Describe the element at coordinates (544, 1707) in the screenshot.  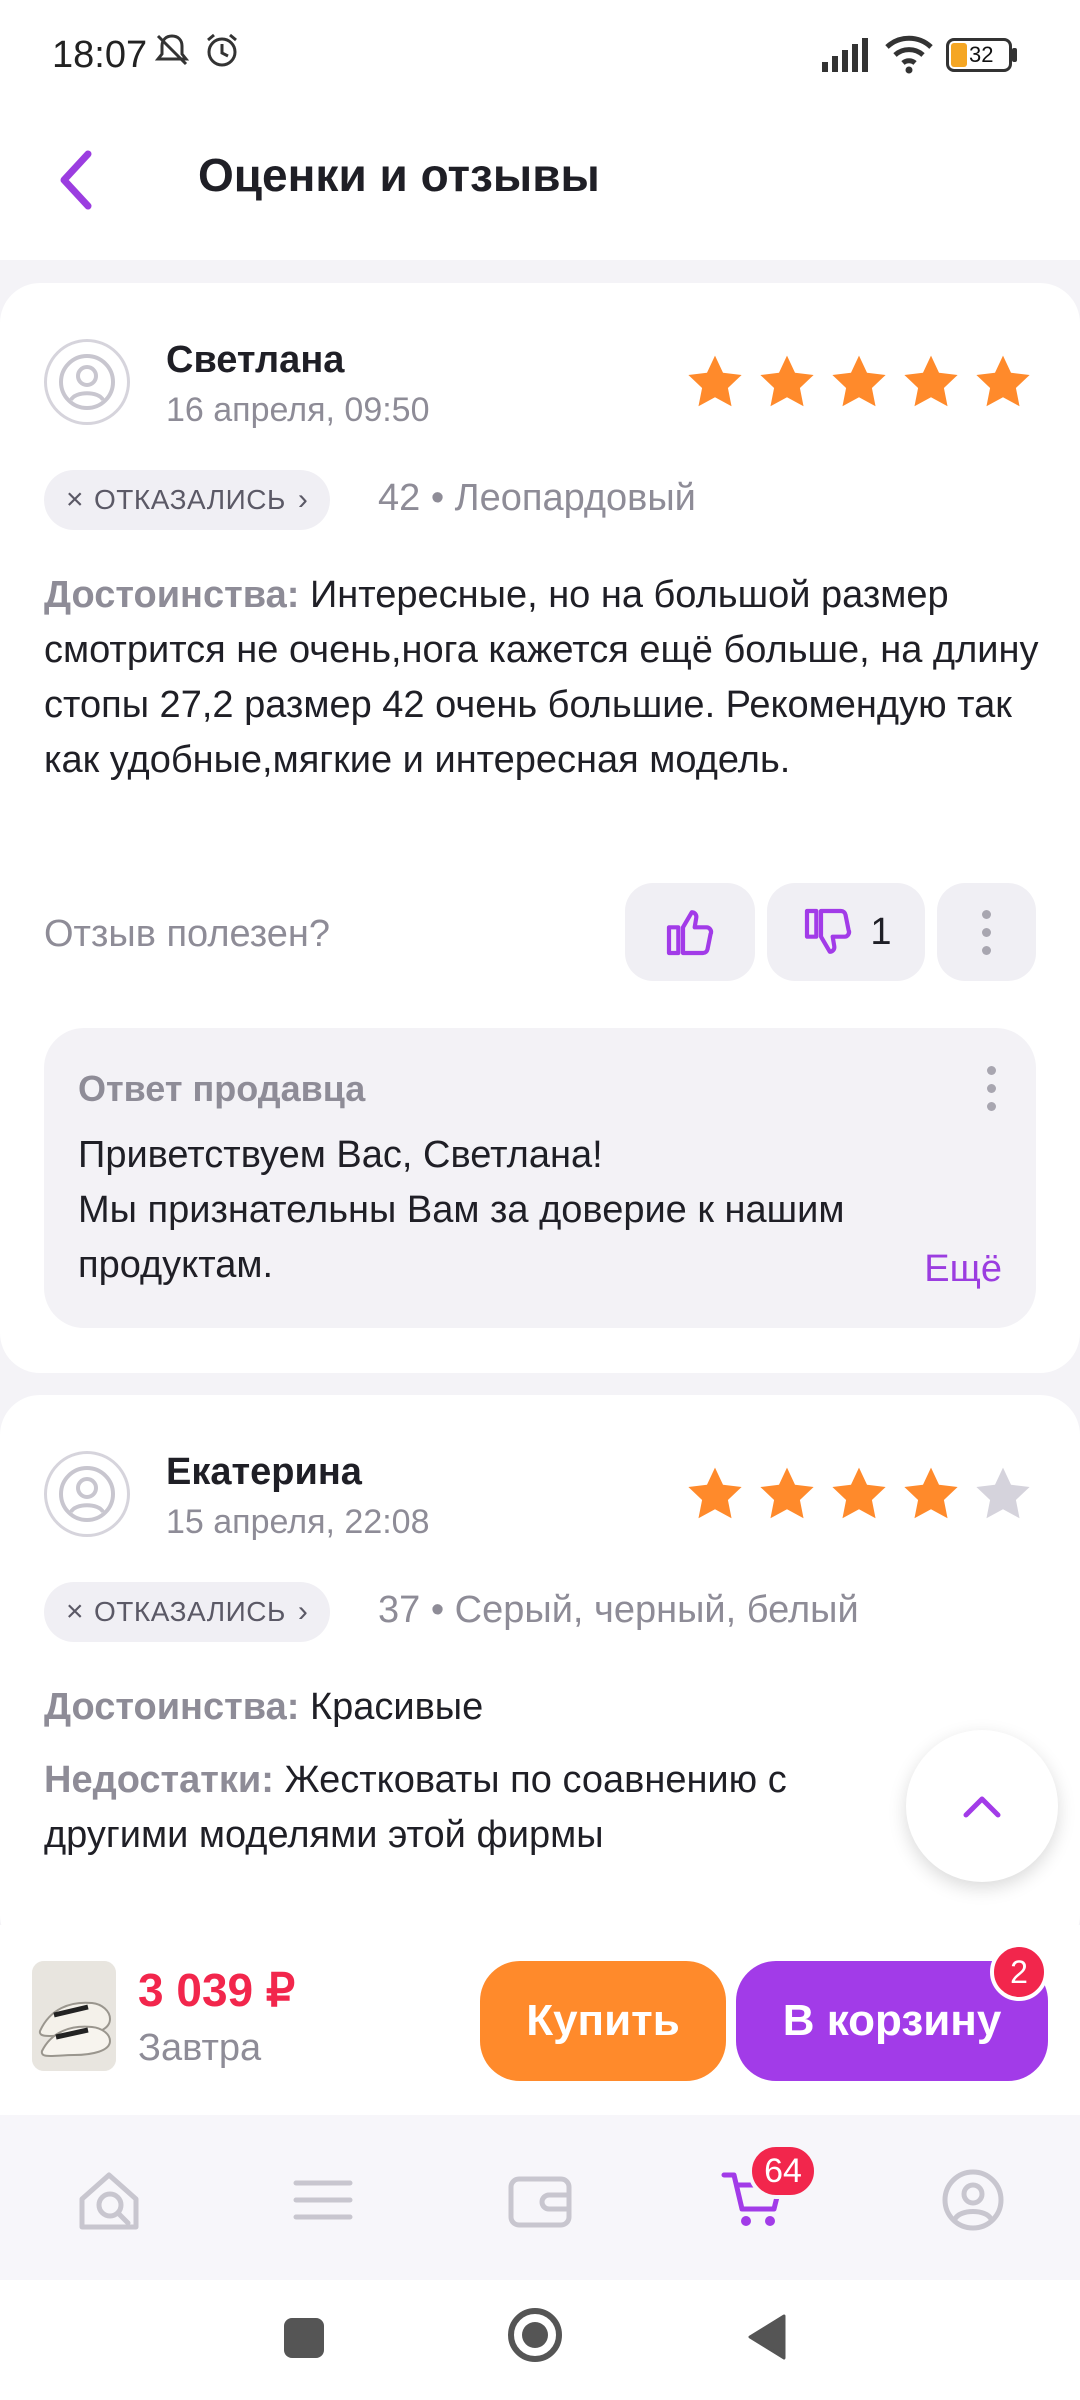
I see `review-pros: Достоинства: Красивые` at that location.